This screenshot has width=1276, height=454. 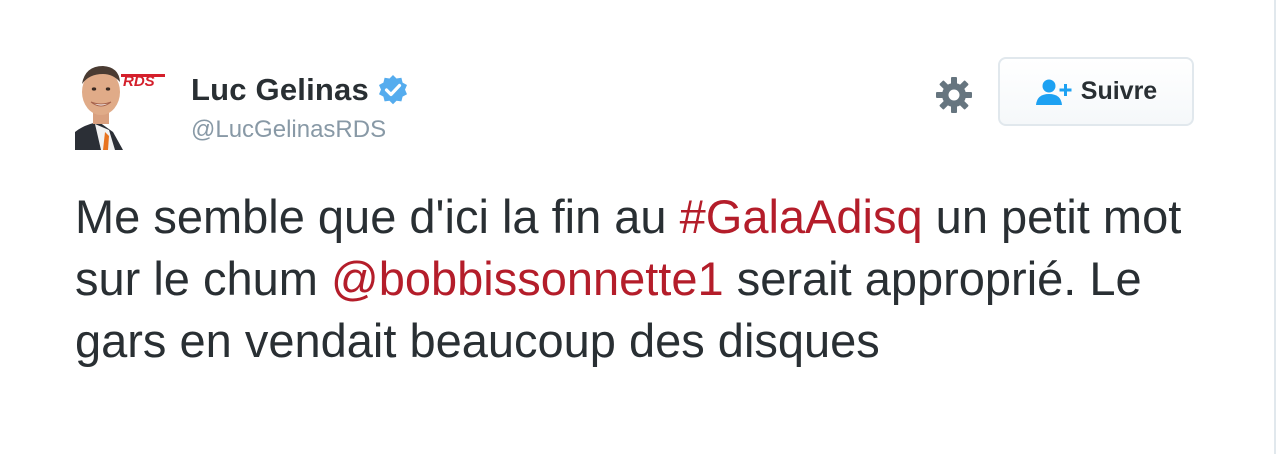 What do you see at coordinates (801, 216) in the screenshot?
I see `hashtag-link: #GalaAdisq` at bounding box center [801, 216].